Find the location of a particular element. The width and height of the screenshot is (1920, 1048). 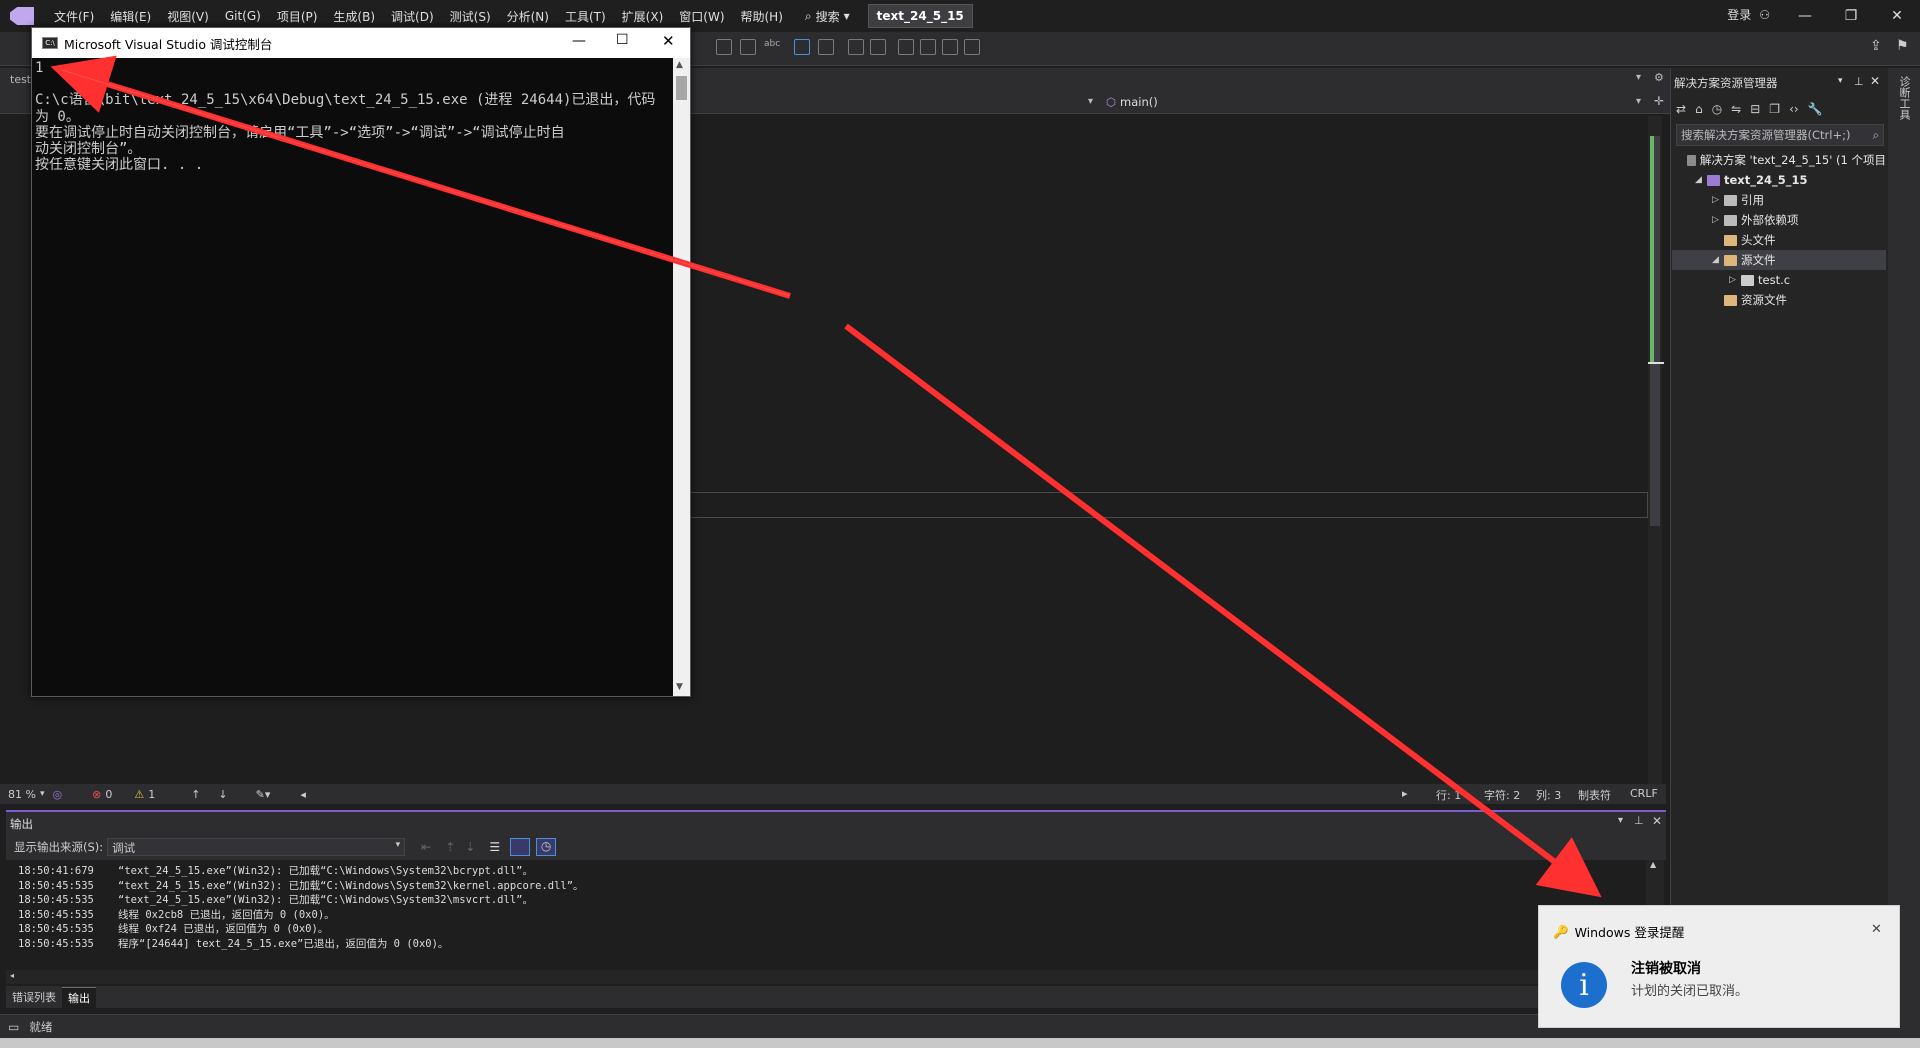

zoom-chevron-icon: ▾ is located at coordinates (42, 794).